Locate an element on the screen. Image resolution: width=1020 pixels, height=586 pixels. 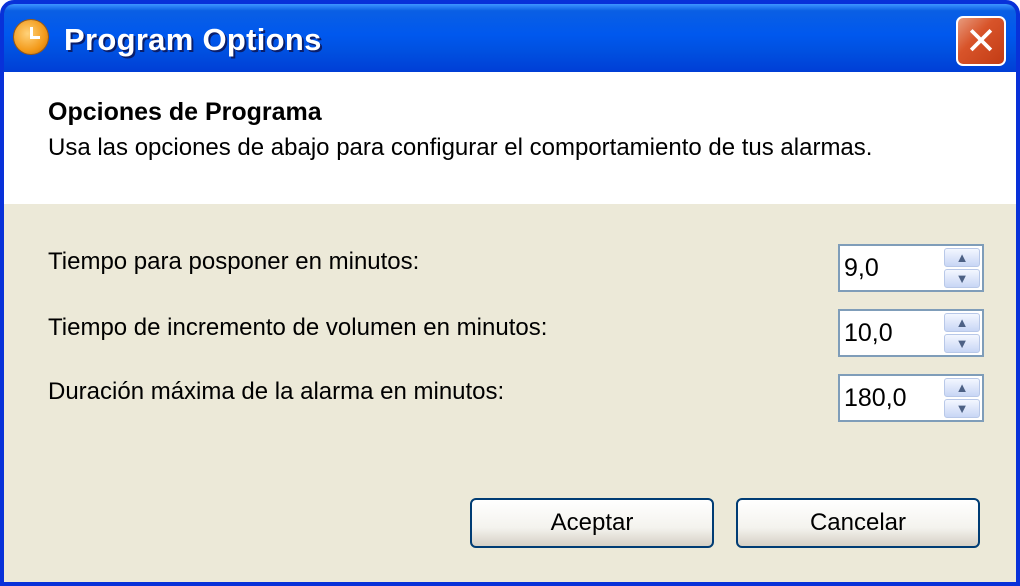
volume-increase-time-spin-buttons: ▲ ▼ is located at coordinates (962, 333).